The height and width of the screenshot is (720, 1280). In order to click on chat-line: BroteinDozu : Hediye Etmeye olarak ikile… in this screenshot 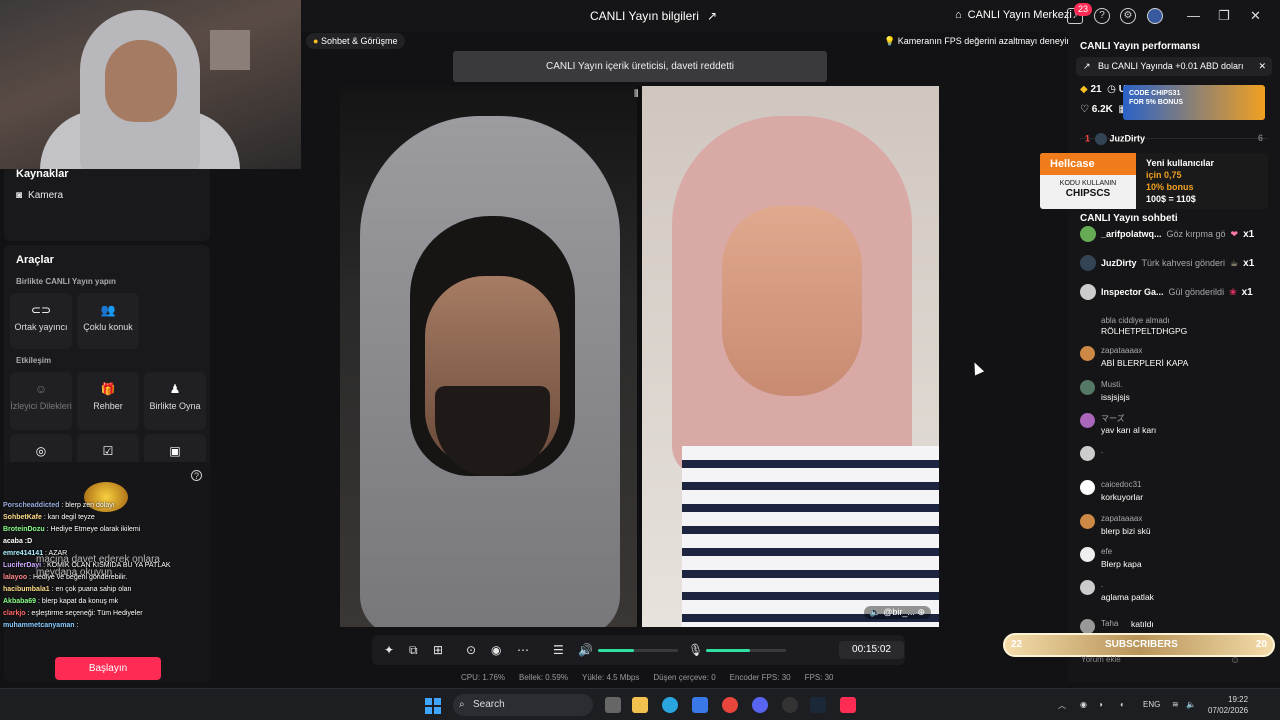, I will do `click(72, 529)`.